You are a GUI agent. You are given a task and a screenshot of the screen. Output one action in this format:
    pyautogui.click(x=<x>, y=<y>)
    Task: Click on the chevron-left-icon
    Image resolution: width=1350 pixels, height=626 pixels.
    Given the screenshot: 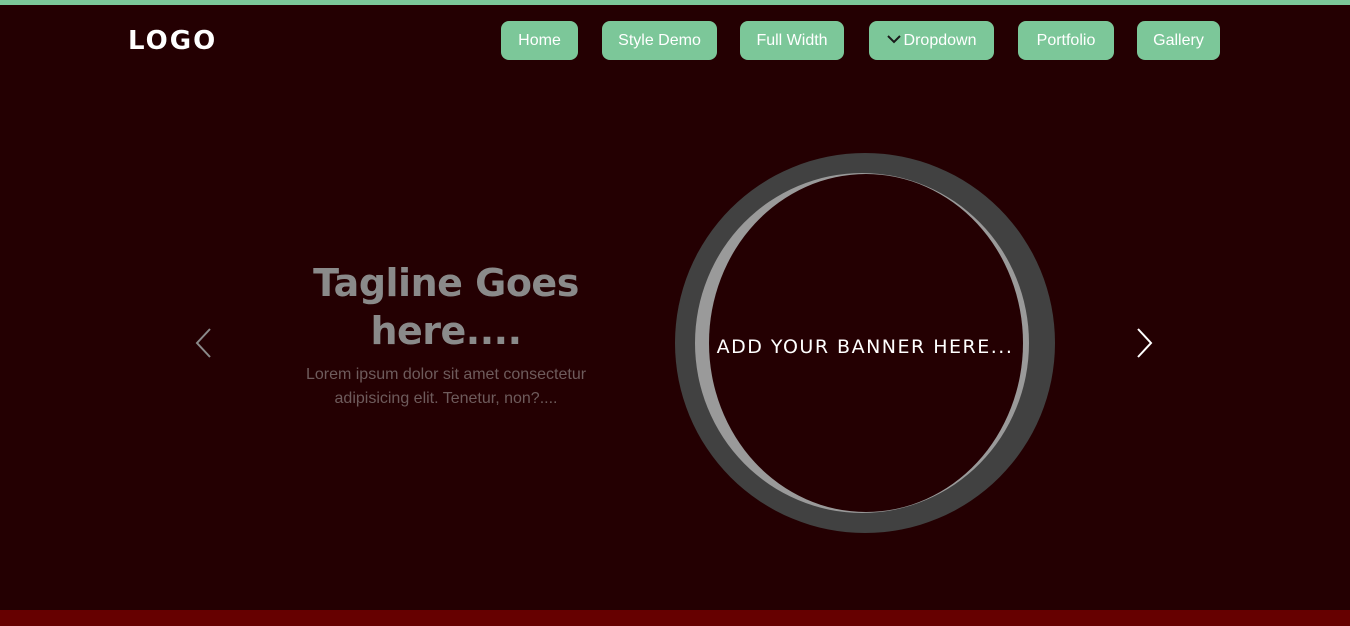 What is the action you would take?
    pyautogui.click(x=204, y=343)
    